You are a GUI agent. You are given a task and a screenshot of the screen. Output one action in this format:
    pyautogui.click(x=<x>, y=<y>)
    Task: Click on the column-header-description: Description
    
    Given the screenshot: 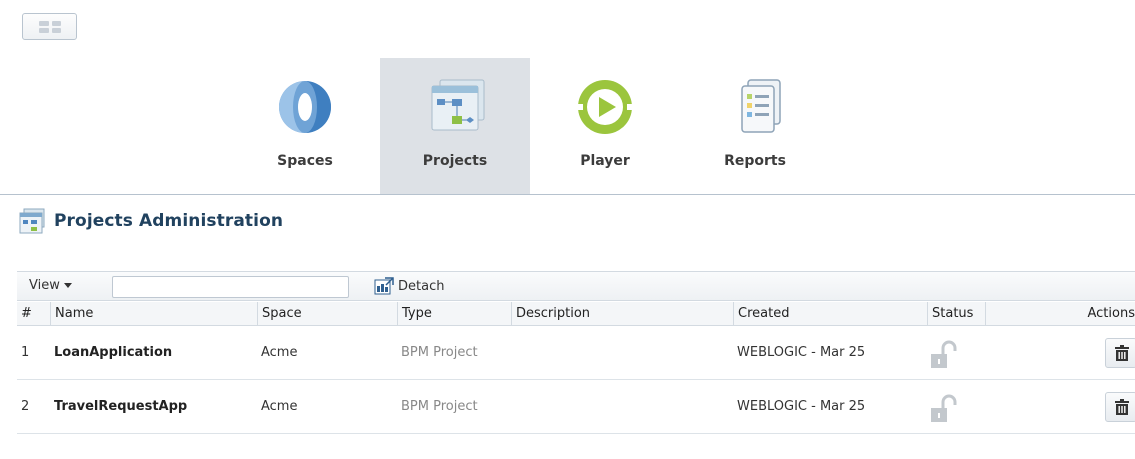 What is the action you would take?
    pyautogui.click(x=622, y=314)
    